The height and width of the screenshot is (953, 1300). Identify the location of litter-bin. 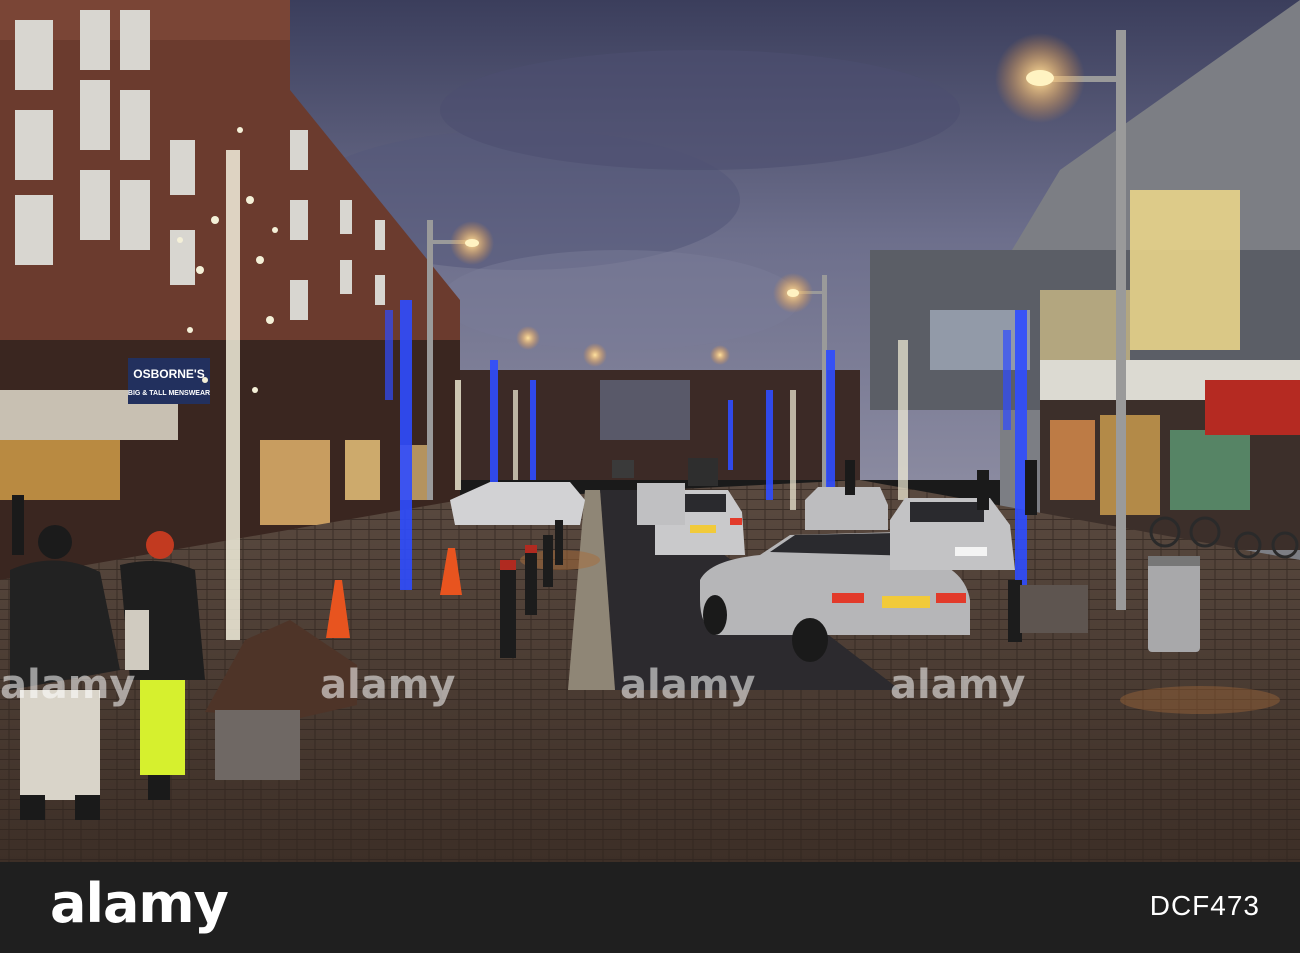
(1174, 604).